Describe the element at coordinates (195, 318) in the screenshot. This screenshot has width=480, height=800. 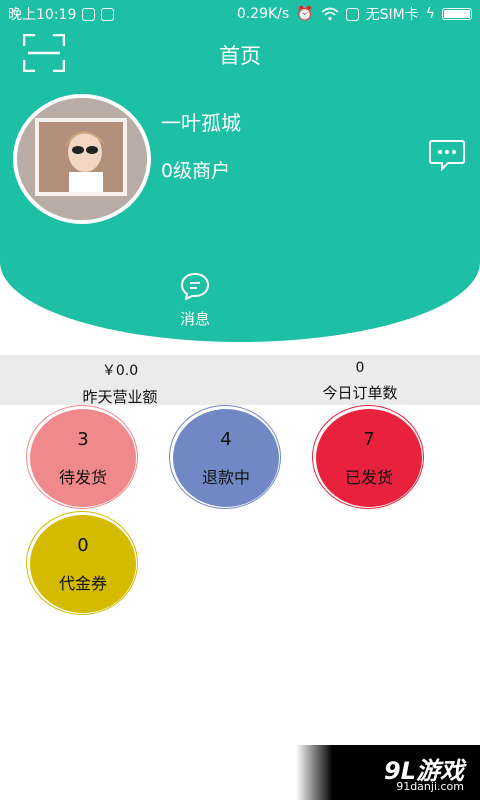
I see `message-label: 消息` at that location.